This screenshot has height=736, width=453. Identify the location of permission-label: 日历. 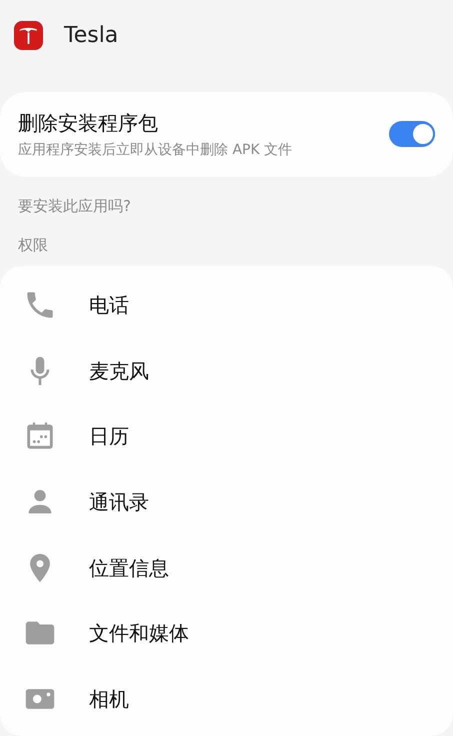
(109, 436).